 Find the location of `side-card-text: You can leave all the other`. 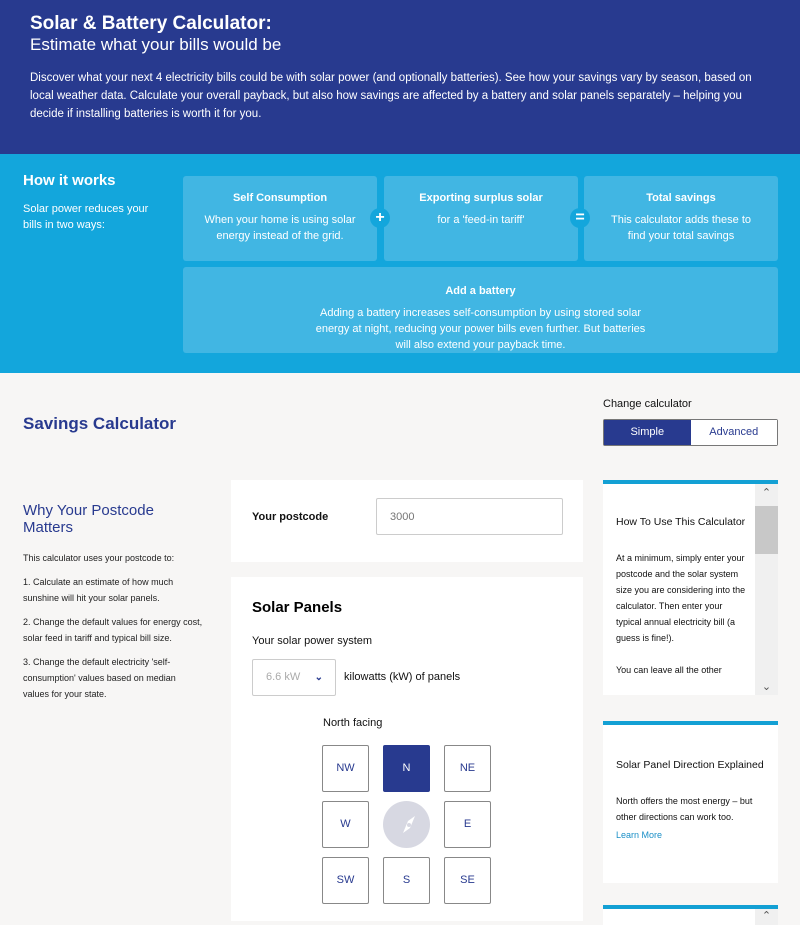

side-card-text: You can leave all the other is located at coordinates (669, 670).